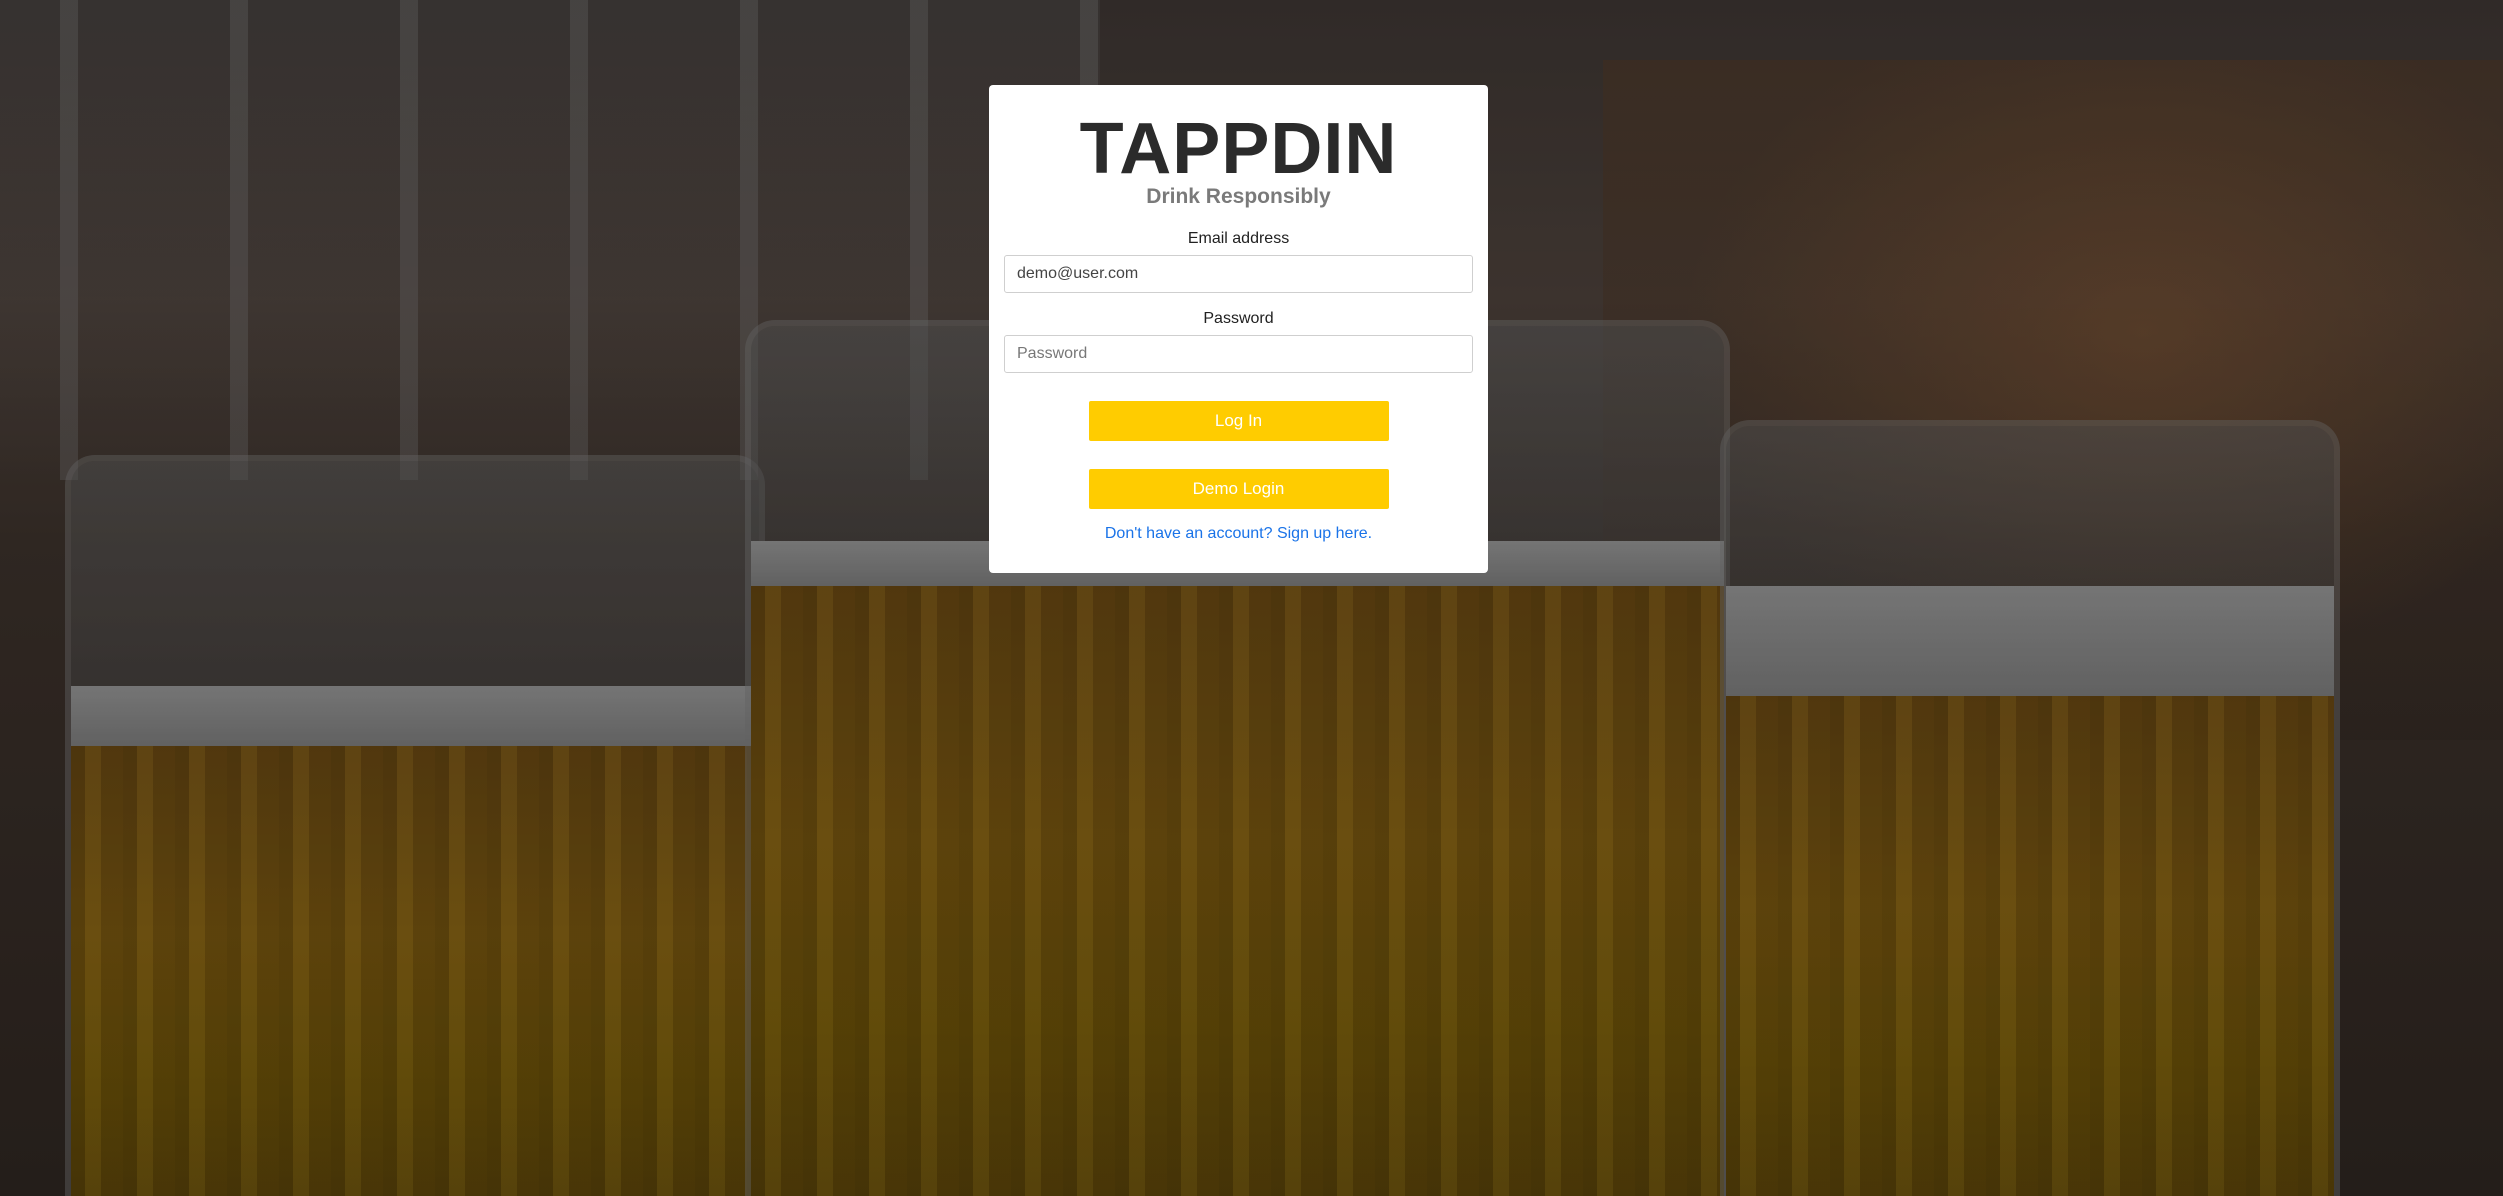 The image size is (2503, 1196). I want to click on email-field, so click(1238, 274).